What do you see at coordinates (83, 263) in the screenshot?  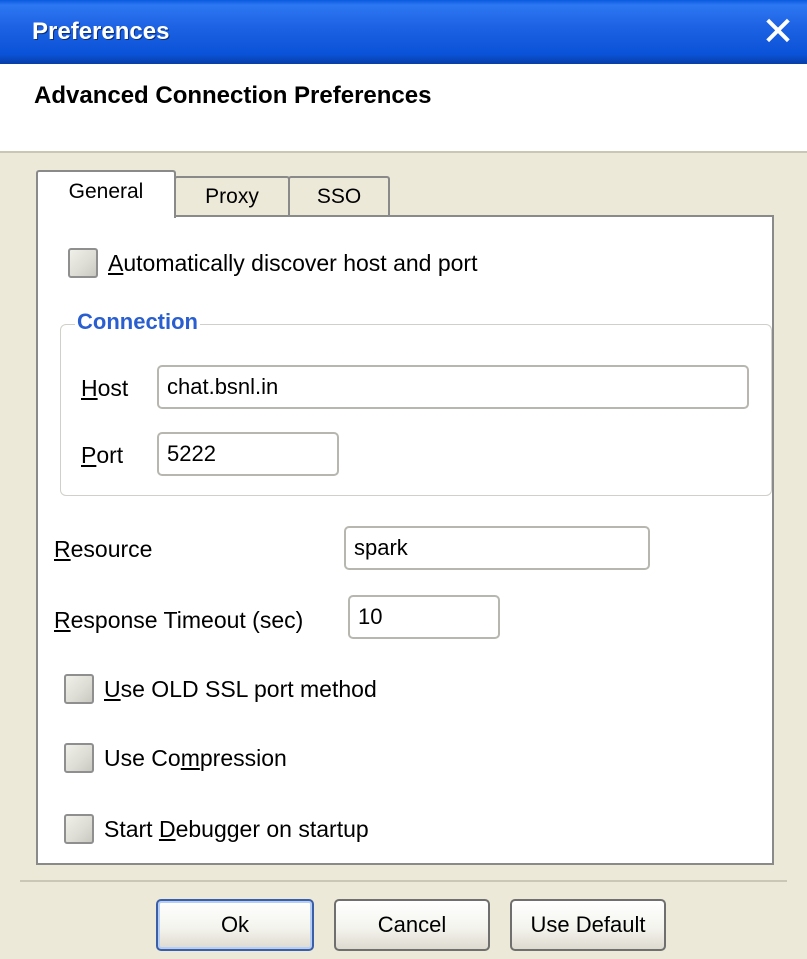 I see `auto-discover-checkbox` at bounding box center [83, 263].